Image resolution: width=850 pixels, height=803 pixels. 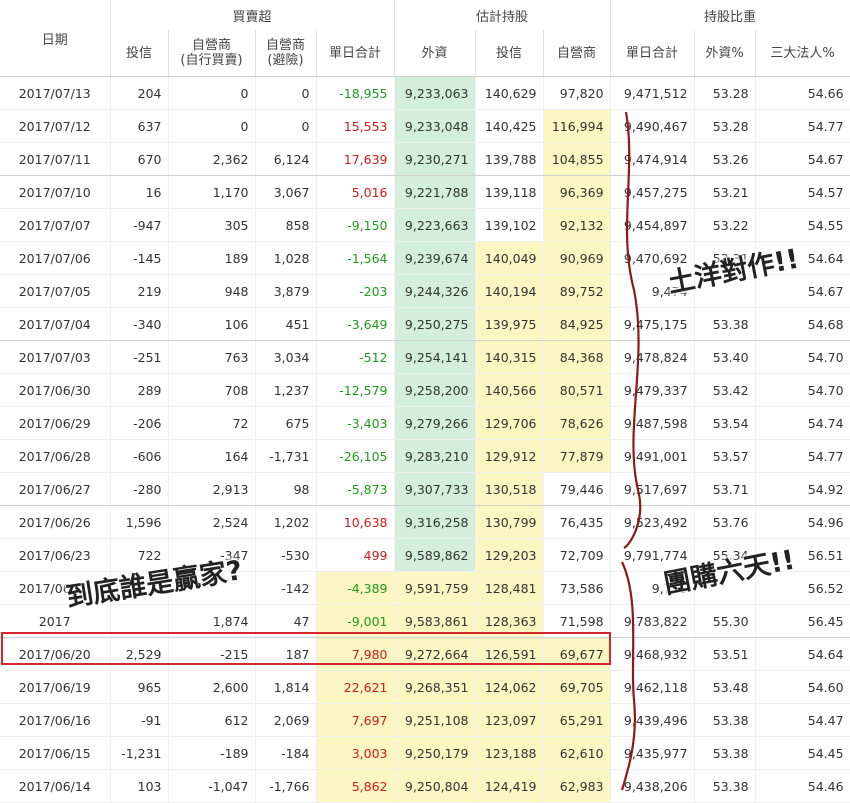 I want to click on curve-top, so click(x=632, y=330).